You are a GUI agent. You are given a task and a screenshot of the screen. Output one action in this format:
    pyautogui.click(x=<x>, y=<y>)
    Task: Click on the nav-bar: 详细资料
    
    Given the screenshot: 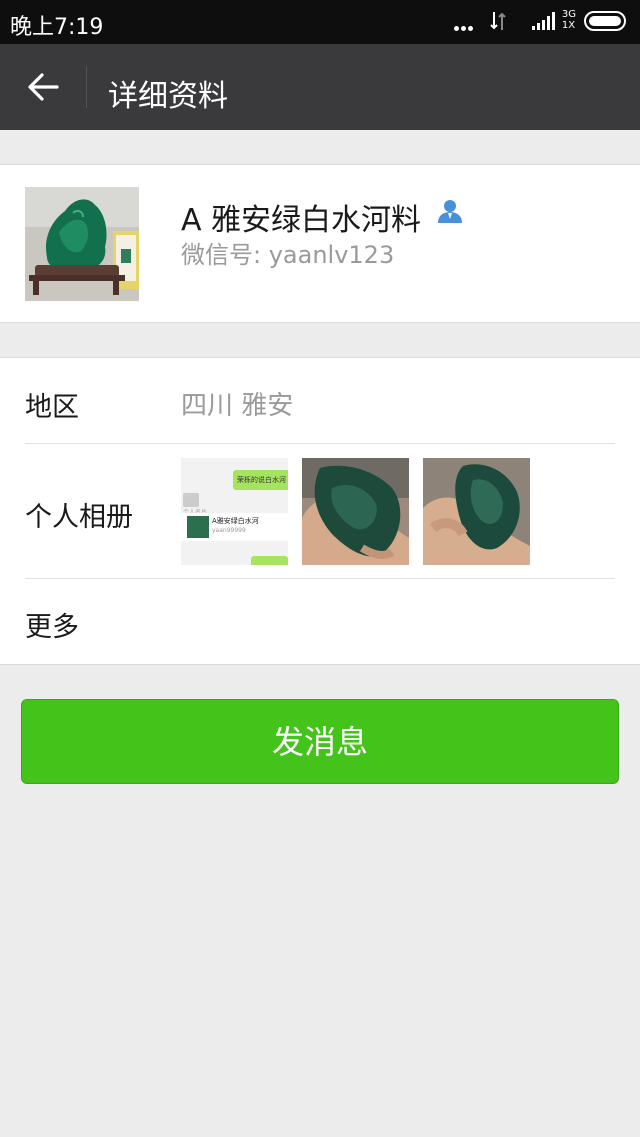 What is the action you would take?
    pyautogui.click(x=320, y=87)
    